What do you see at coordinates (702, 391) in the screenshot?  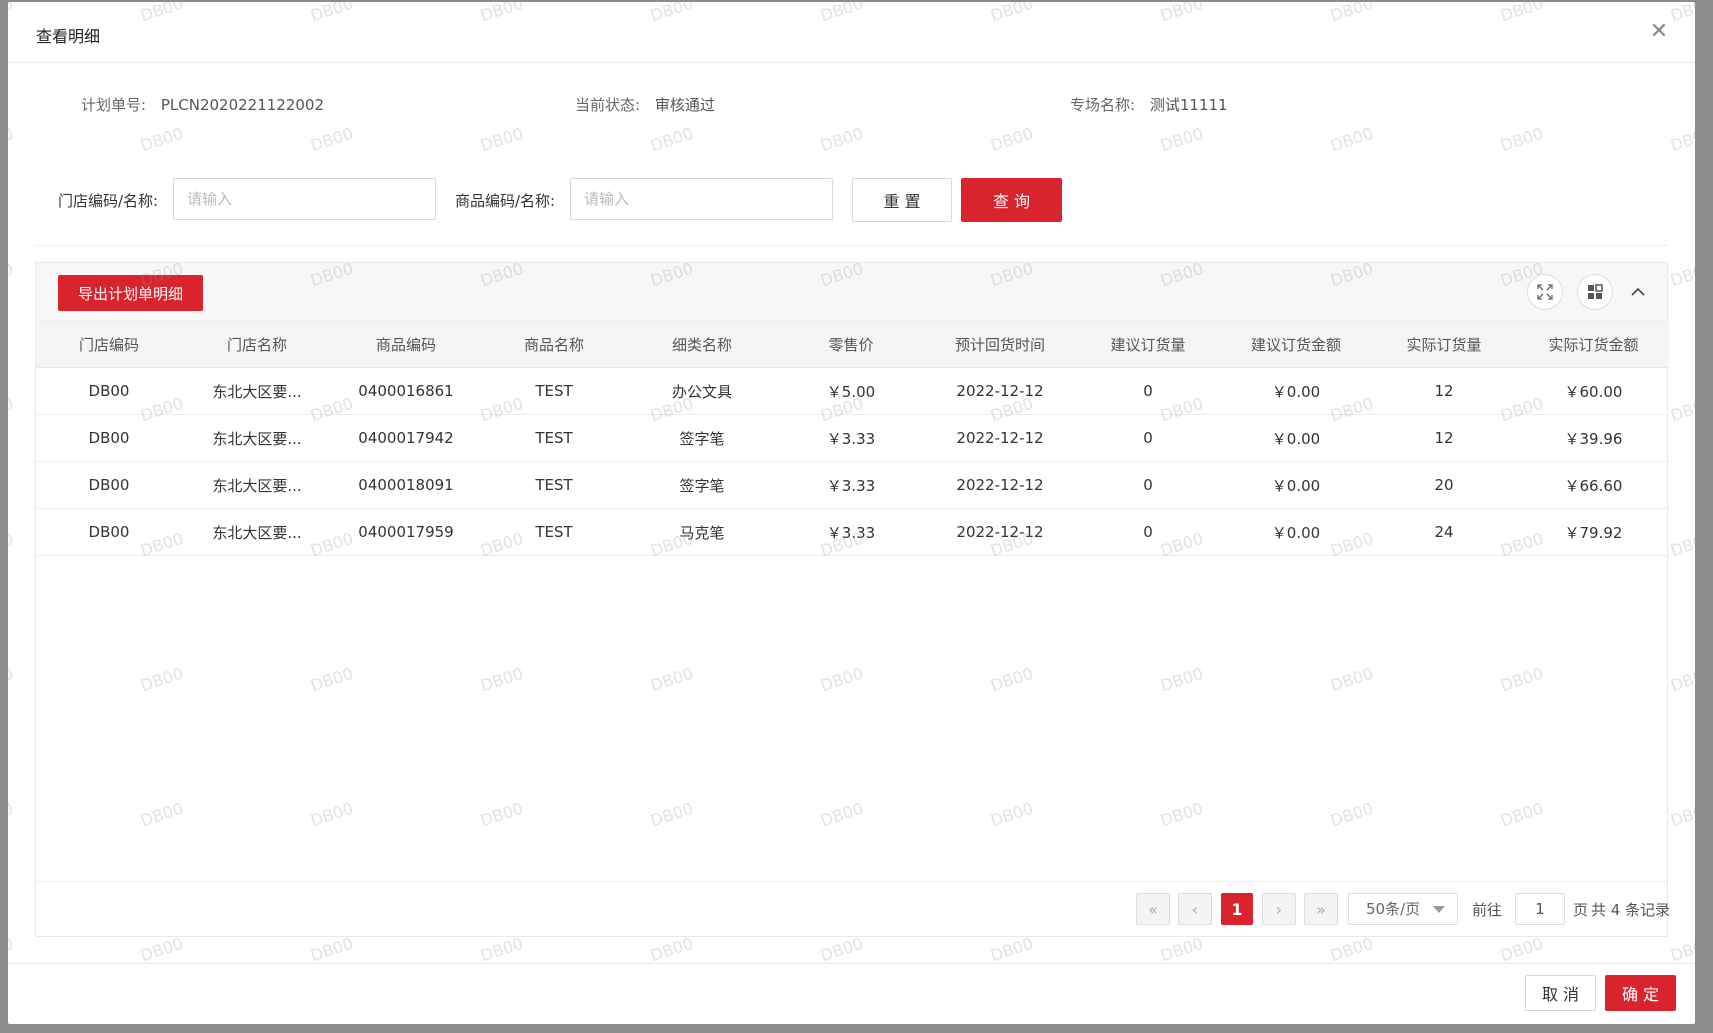 I see `table-cell: 办公文具` at bounding box center [702, 391].